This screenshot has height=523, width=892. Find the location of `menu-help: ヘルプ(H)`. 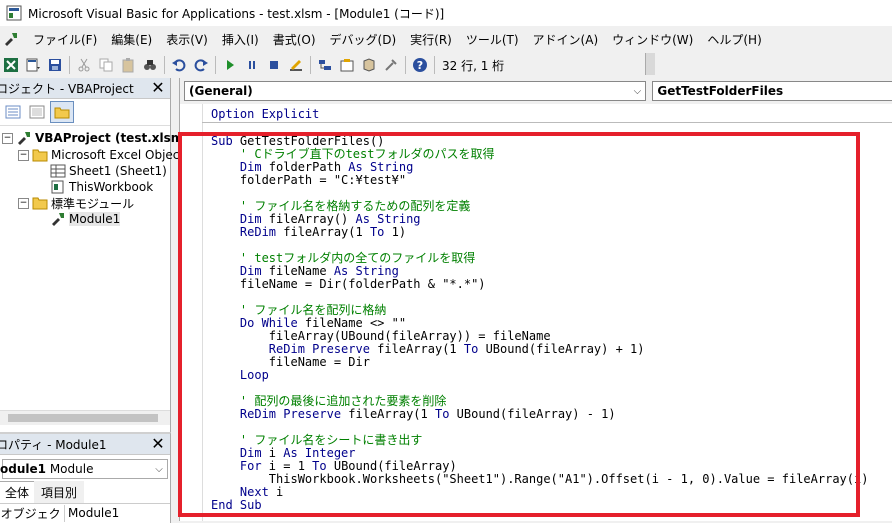

menu-help: ヘルプ(H) is located at coordinates (734, 39).